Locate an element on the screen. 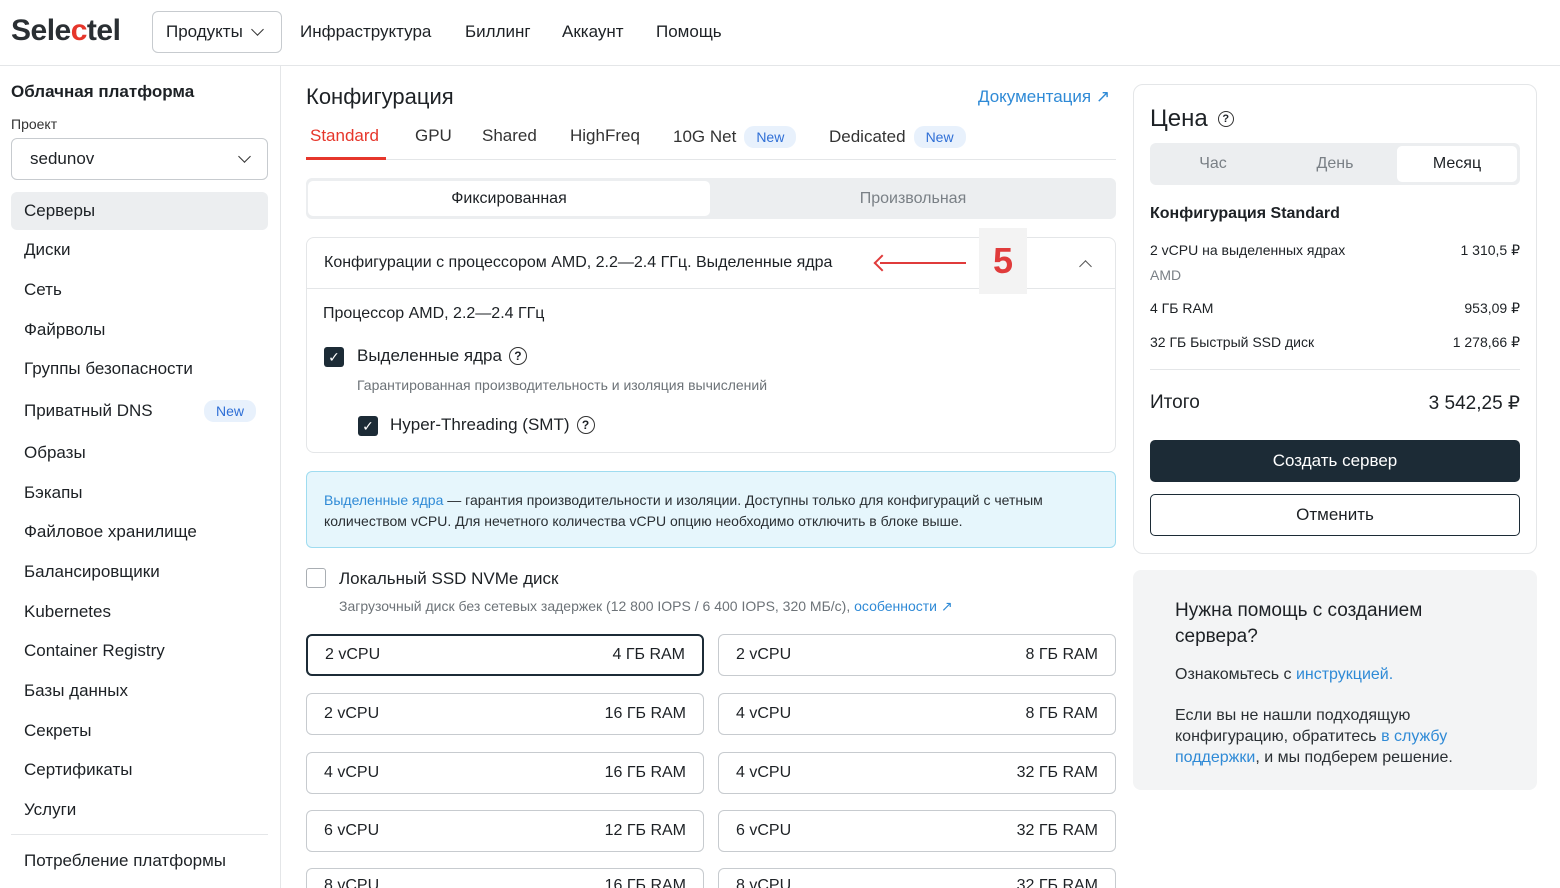 This screenshot has height=888, width=1560. sidebar-item-secrets: Секреты is located at coordinates (139, 731).